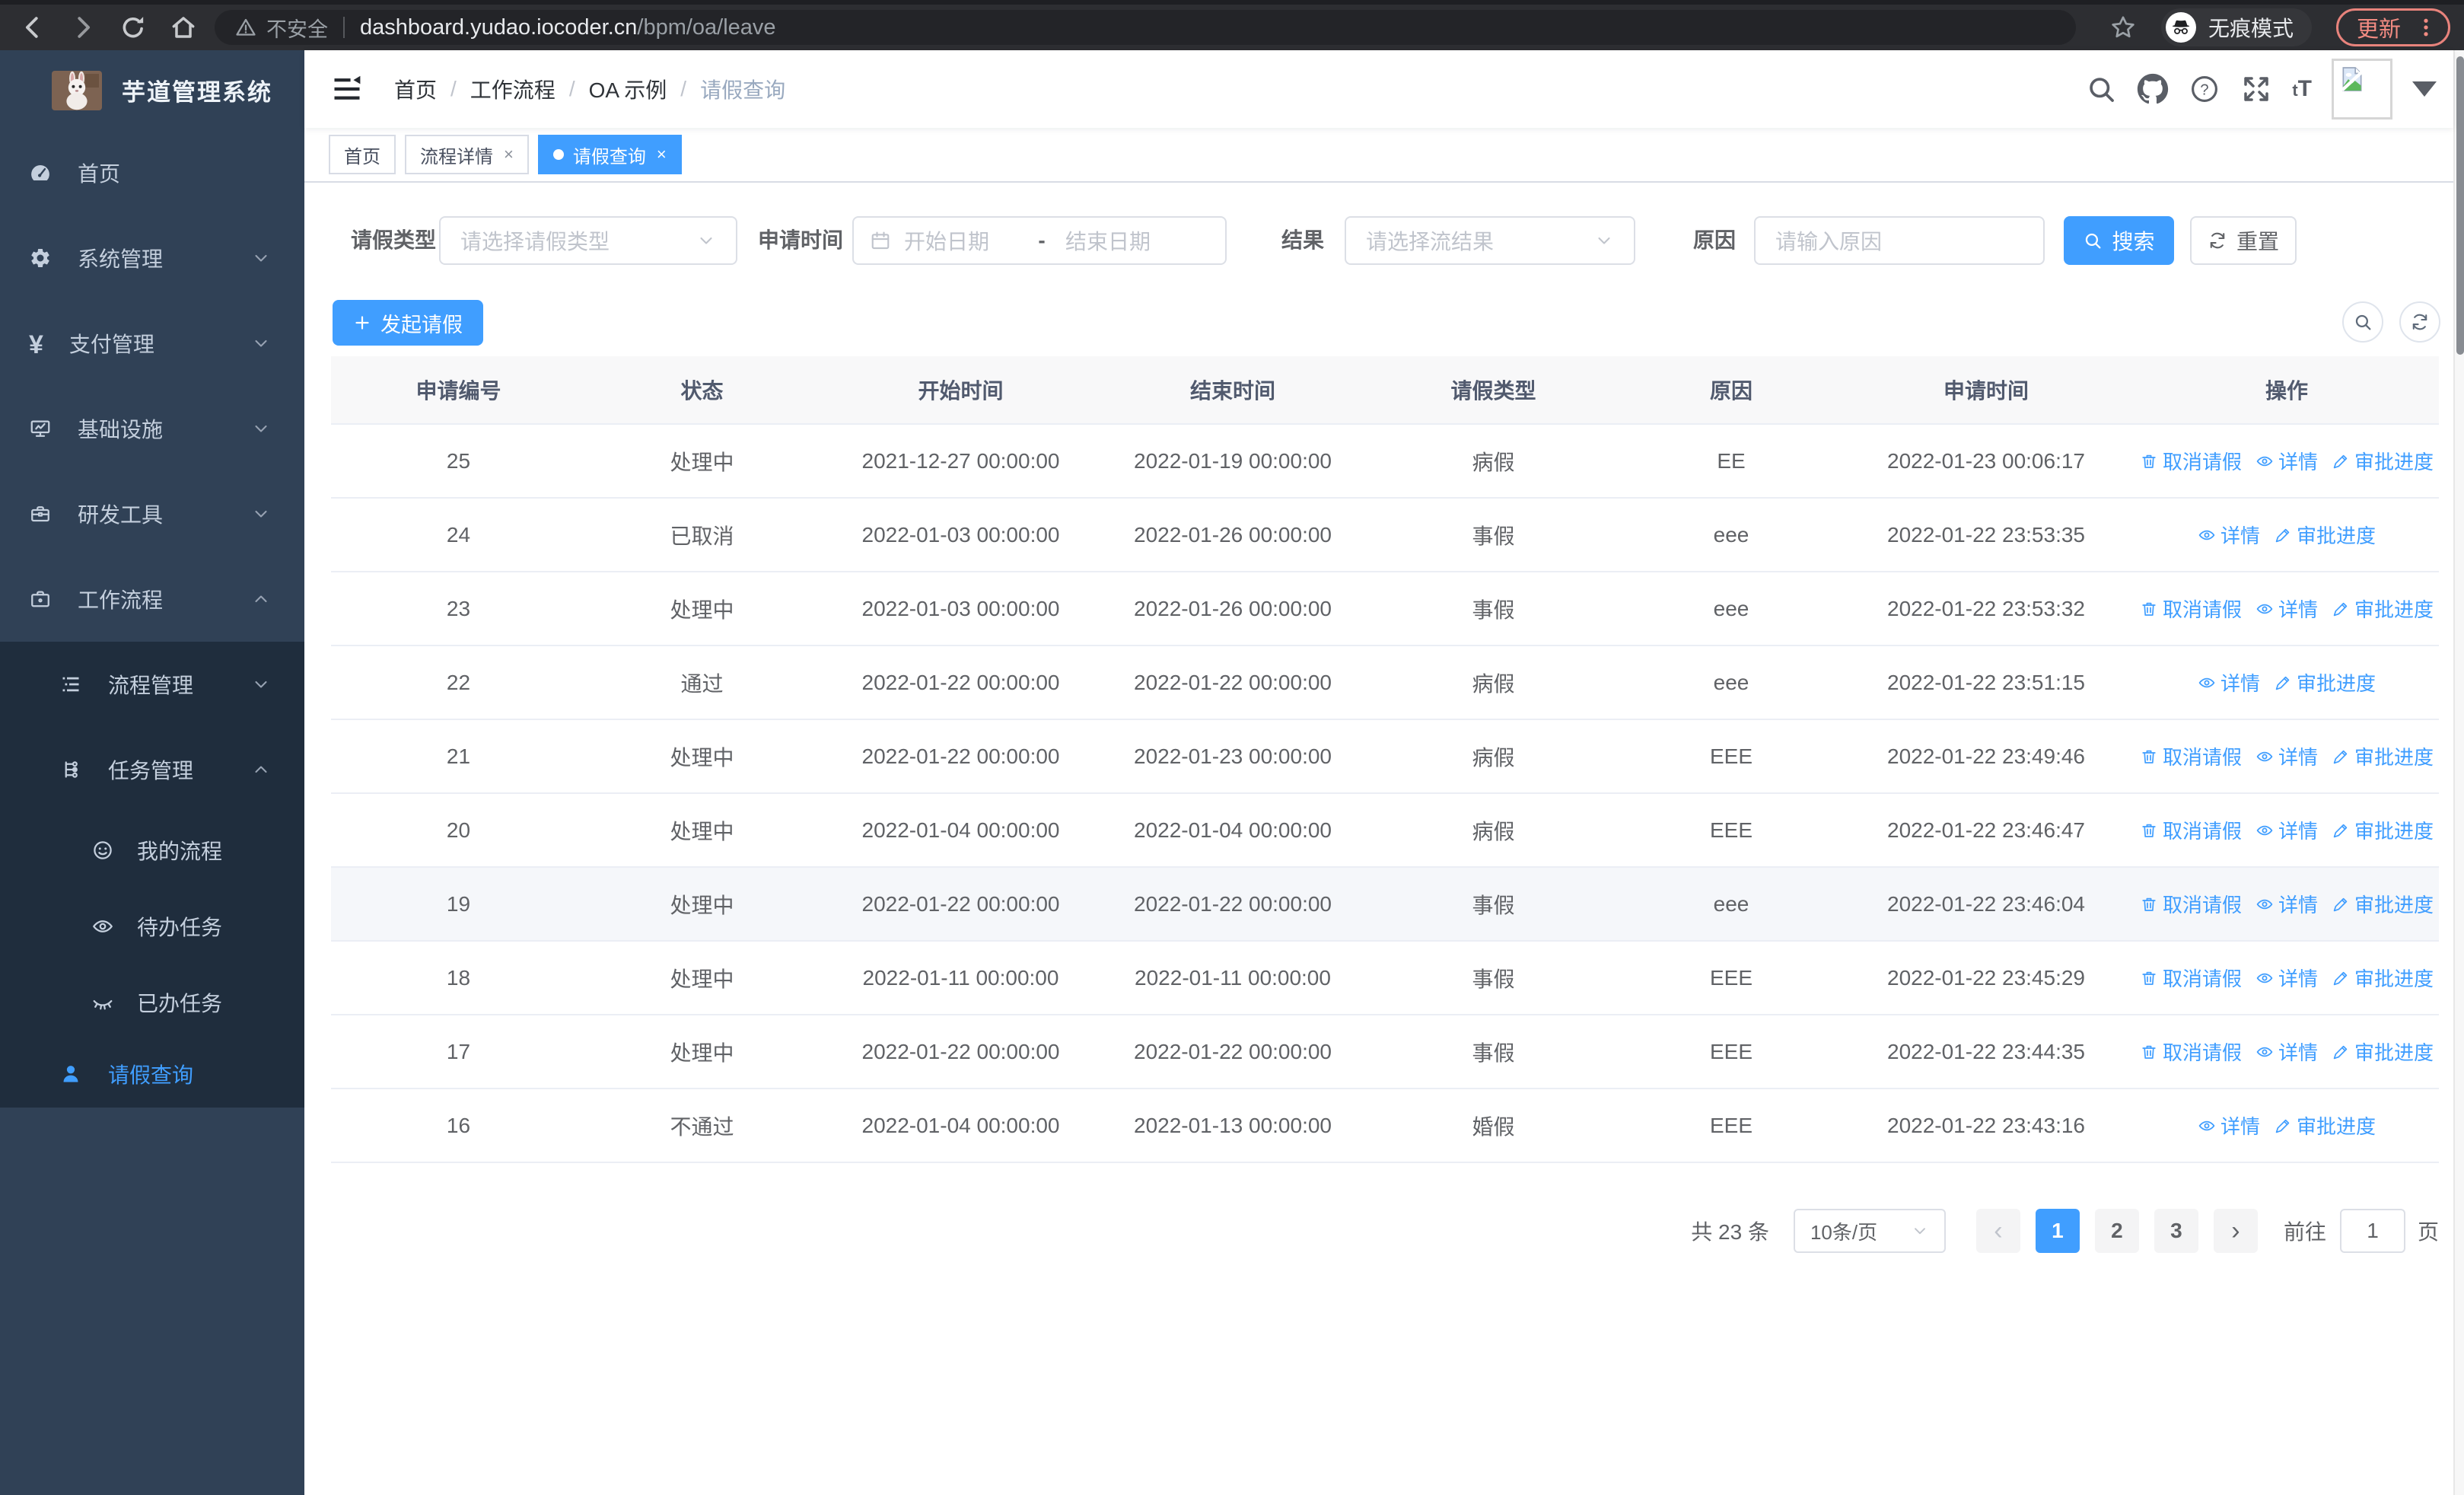 Image resolution: width=2464 pixels, height=1495 pixels. Describe the element at coordinates (152, 599) in the screenshot. I see `sidebar-item-workflow: 工作流程` at that location.